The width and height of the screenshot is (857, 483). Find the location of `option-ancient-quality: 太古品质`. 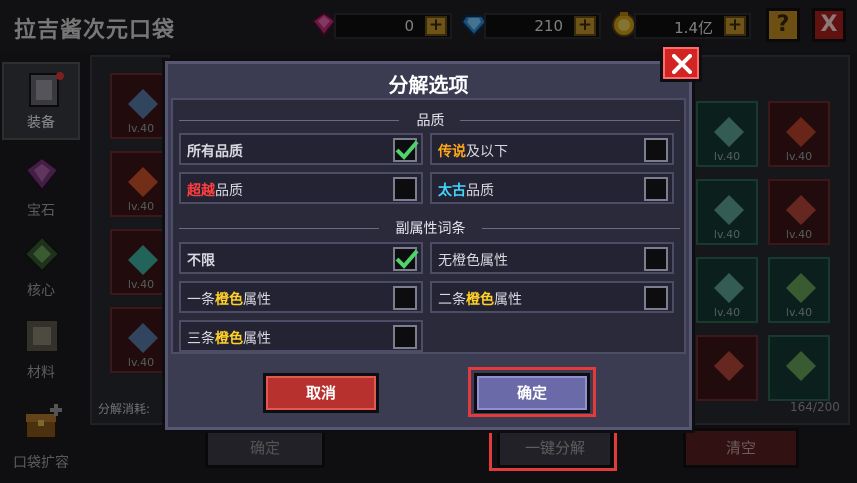

option-ancient-quality: 太古品质 is located at coordinates (552, 188).